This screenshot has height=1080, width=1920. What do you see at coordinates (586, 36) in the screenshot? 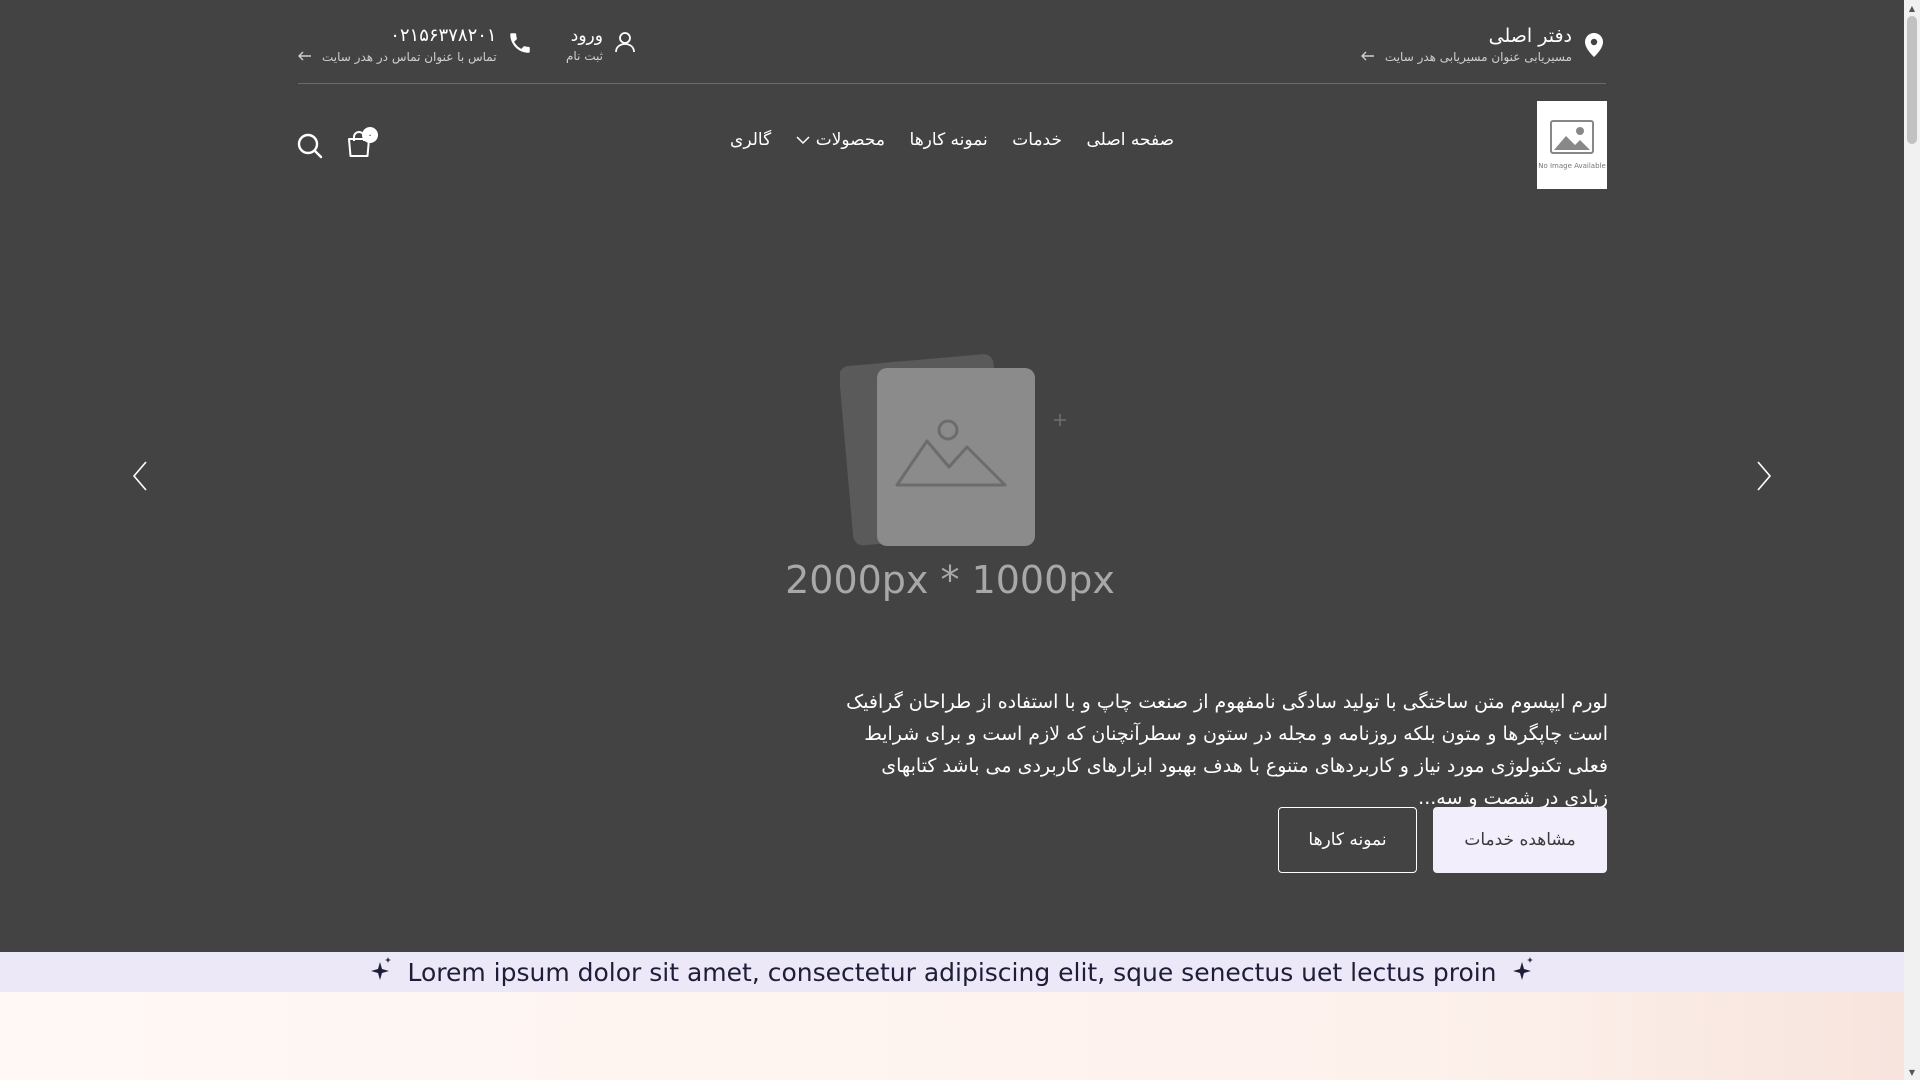
I see `login-label: ورود` at bounding box center [586, 36].